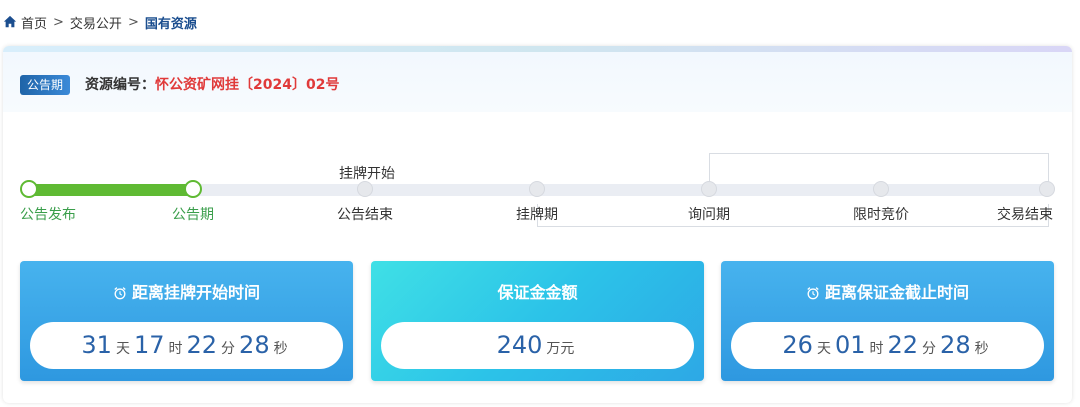 This screenshot has height=407, width=1080. I want to click on countdown-pill: 31 天 17 时 22 分 28 秒, so click(186, 345).